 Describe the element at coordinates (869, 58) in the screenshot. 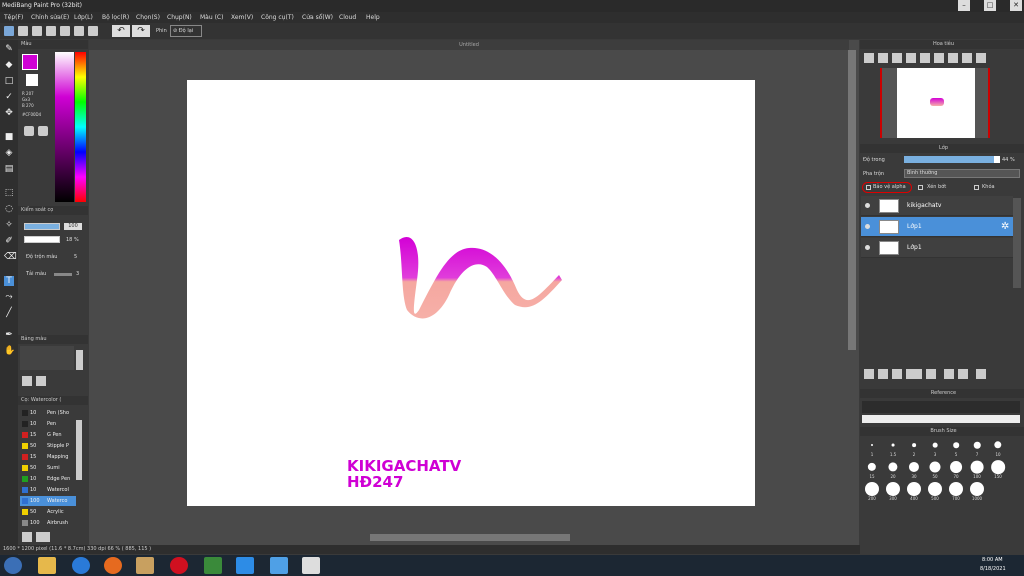

I see `zoom-in-icon` at that location.